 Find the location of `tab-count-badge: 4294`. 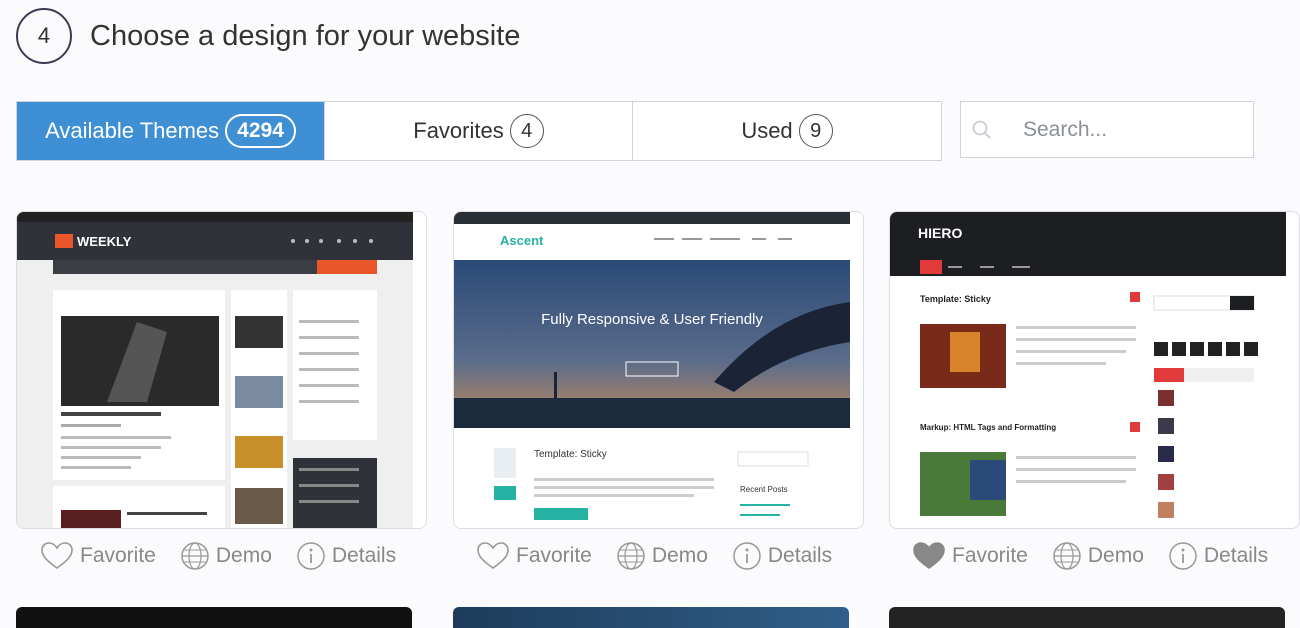

tab-count-badge: 4294 is located at coordinates (260, 131).